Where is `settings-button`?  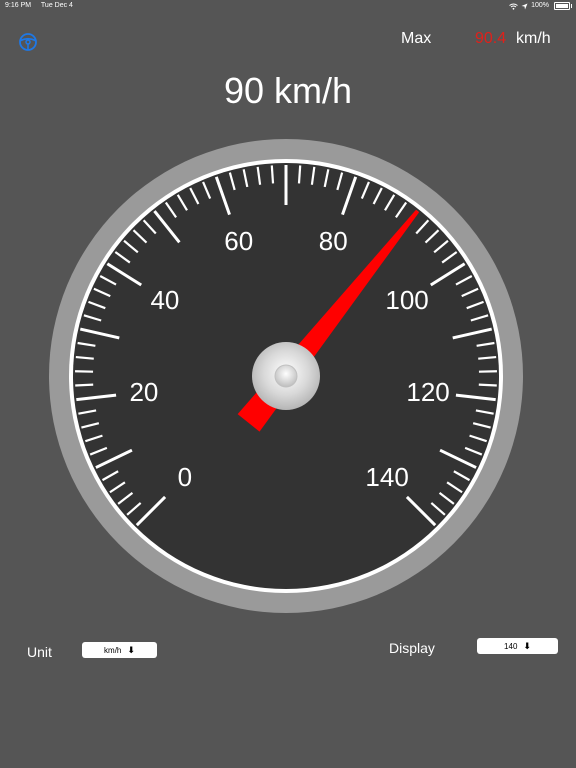 settings-button is located at coordinates (28, 42).